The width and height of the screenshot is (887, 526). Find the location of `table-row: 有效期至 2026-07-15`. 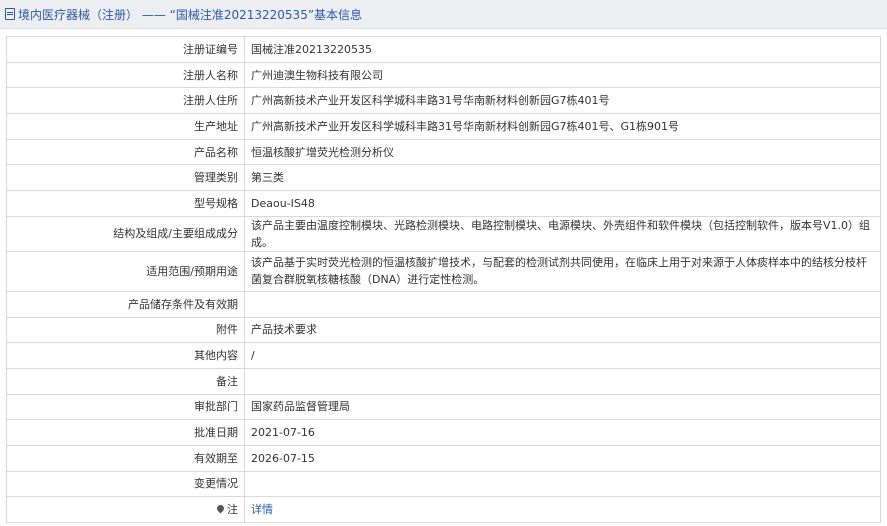

table-row: 有效期至 2026-07-15 is located at coordinates (443, 458).